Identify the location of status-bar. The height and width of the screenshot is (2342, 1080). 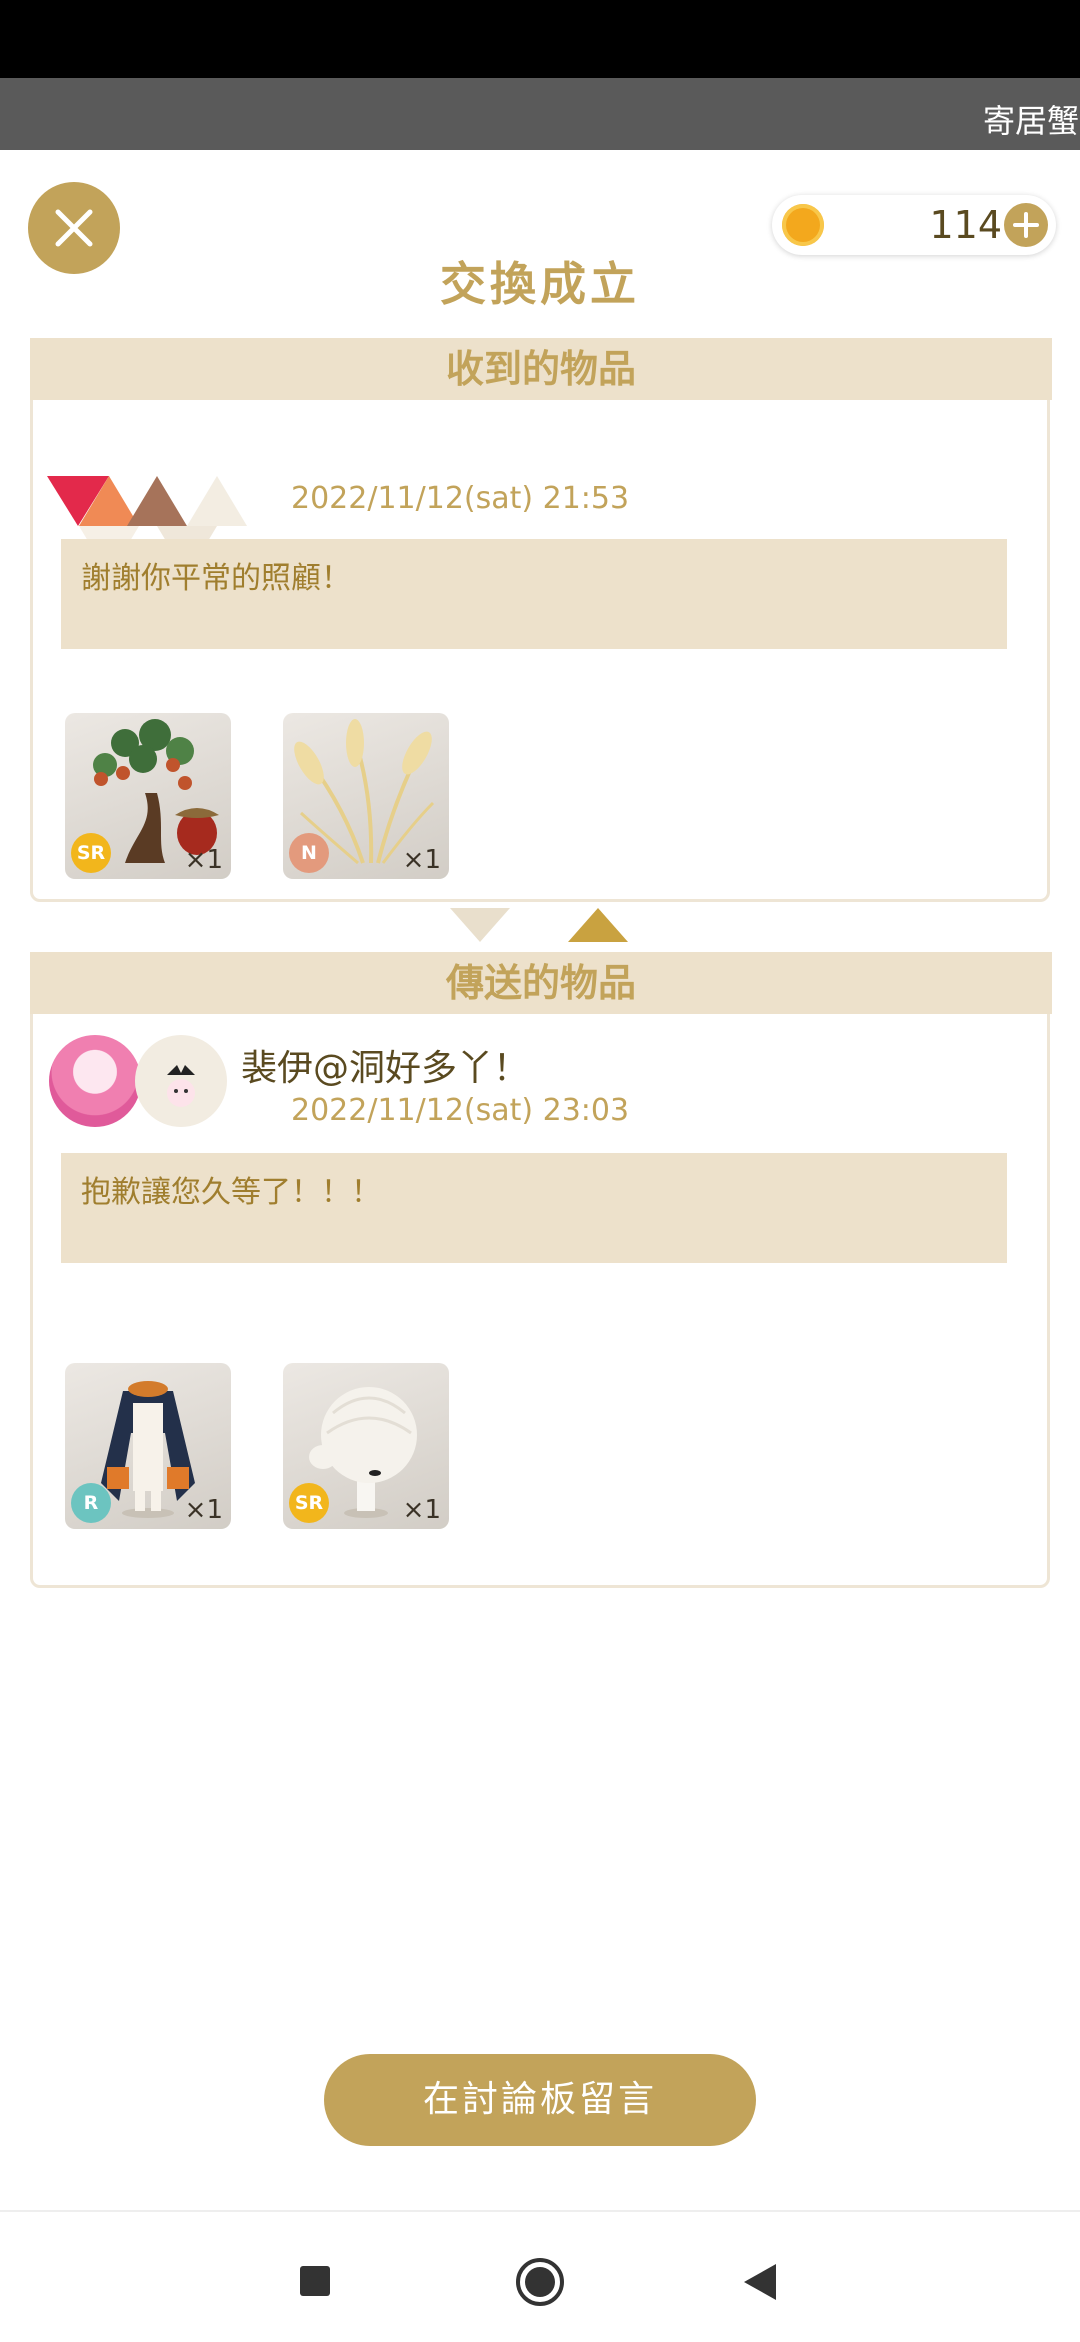
(540, 39).